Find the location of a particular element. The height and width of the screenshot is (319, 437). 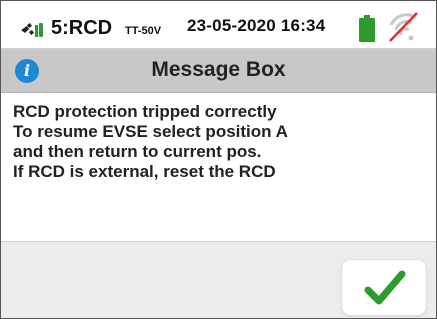

wifi-disabled-icon is located at coordinates (403, 27).